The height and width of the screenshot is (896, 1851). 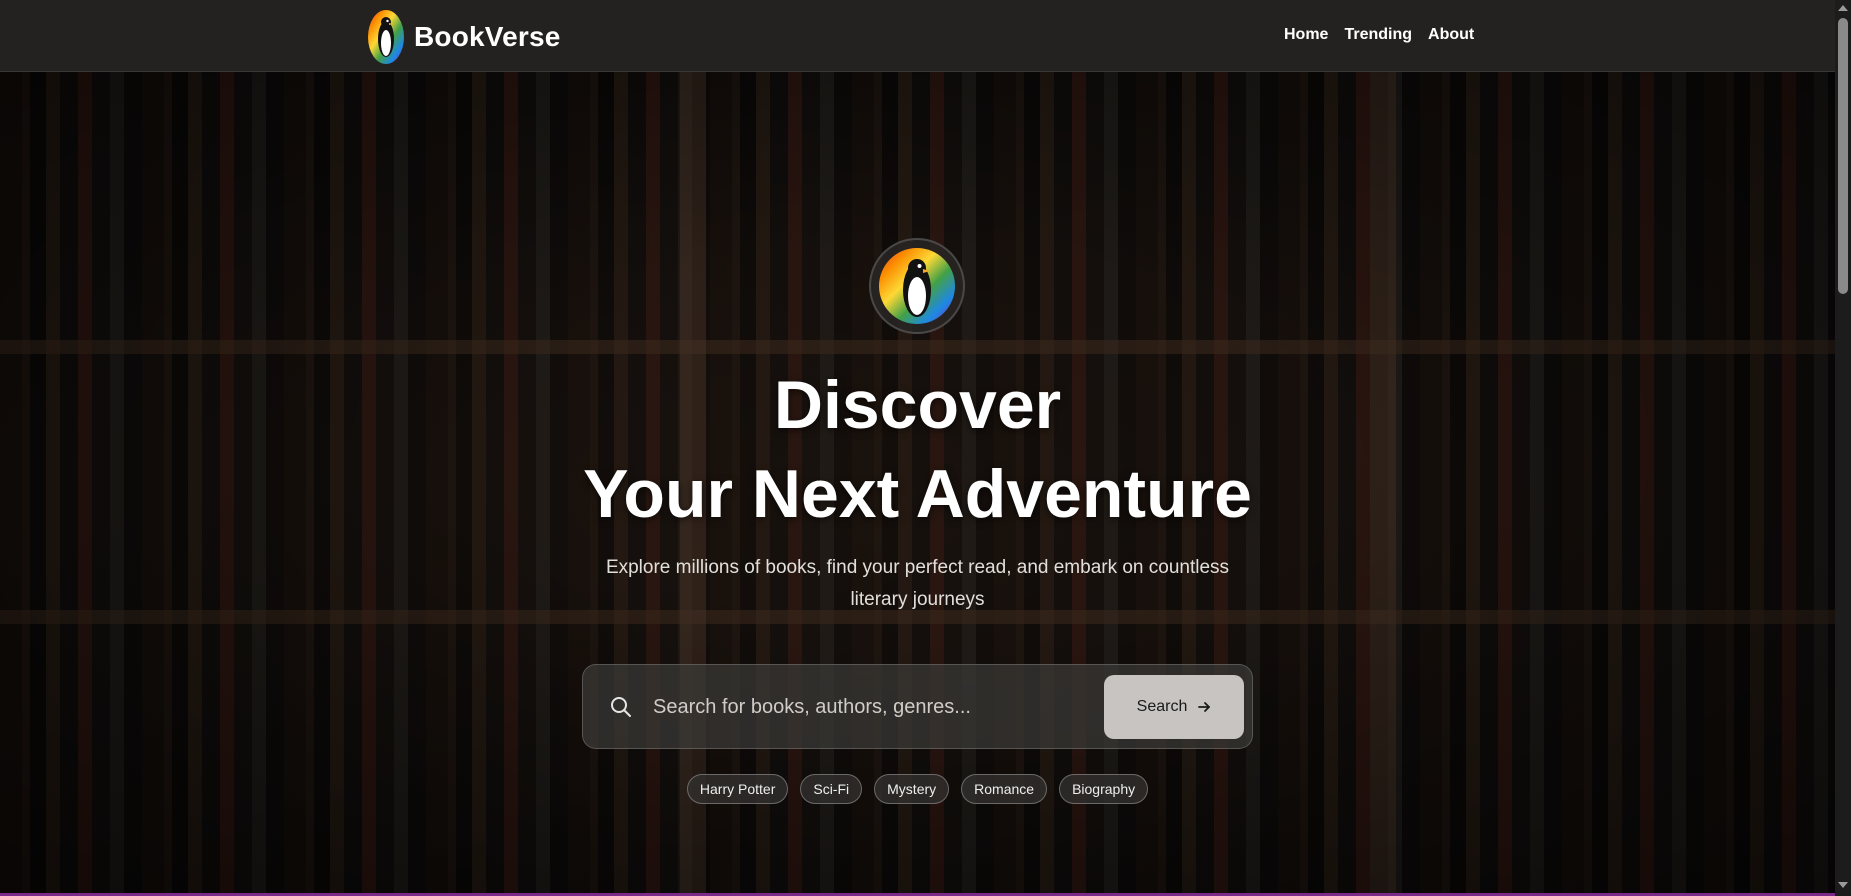 I want to click on search-bar: Search, so click(x=917, y=706).